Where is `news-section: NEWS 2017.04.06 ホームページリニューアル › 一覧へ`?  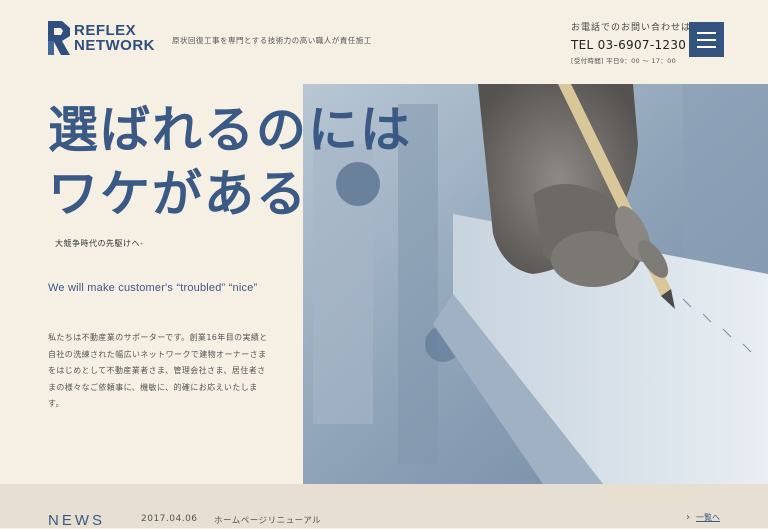
news-section: NEWS 2017.04.06 ホームページリニューアル › 一覧へ is located at coordinates (384, 506).